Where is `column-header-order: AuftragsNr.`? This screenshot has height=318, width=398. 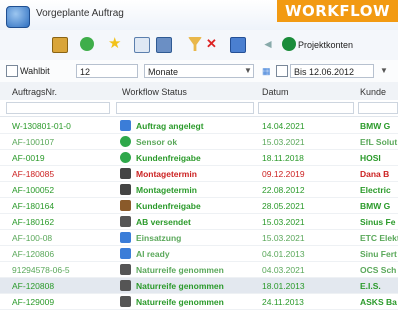
column-header-order: AuftragsNr. is located at coordinates (34, 92).